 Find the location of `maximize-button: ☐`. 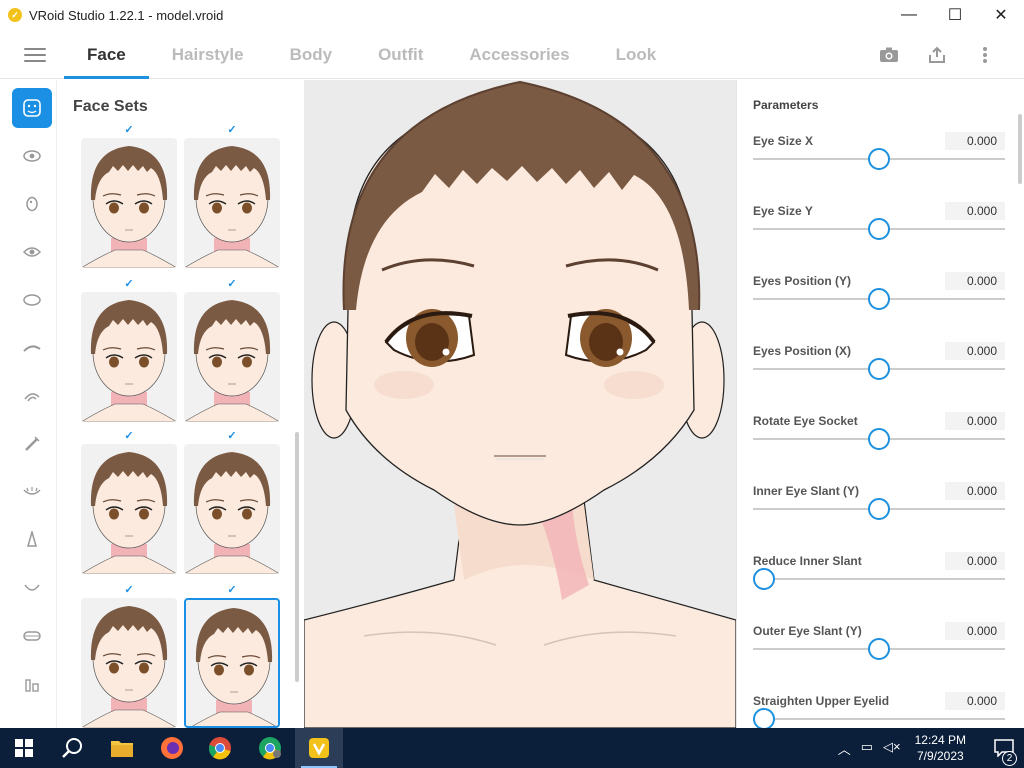

maximize-button: ☐ is located at coordinates (955, 15).